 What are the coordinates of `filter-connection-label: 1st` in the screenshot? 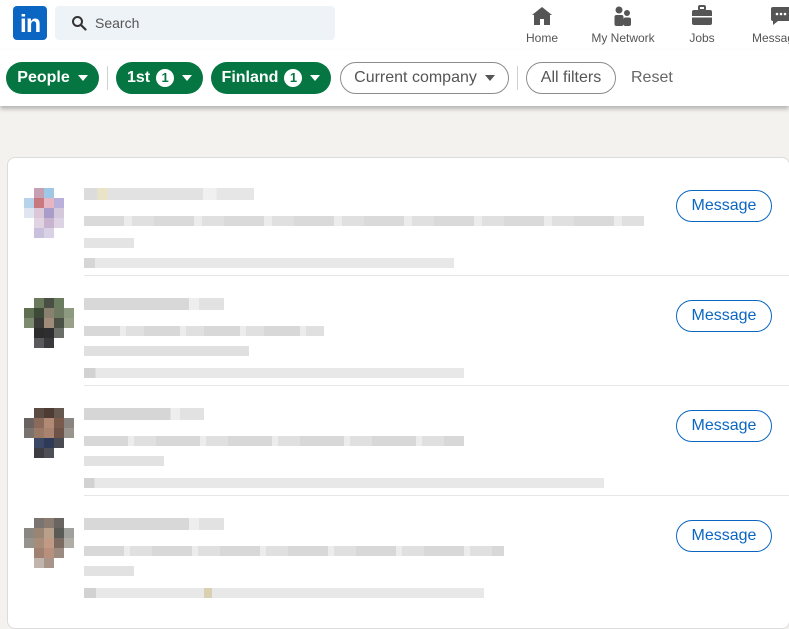 It's located at (138, 77).